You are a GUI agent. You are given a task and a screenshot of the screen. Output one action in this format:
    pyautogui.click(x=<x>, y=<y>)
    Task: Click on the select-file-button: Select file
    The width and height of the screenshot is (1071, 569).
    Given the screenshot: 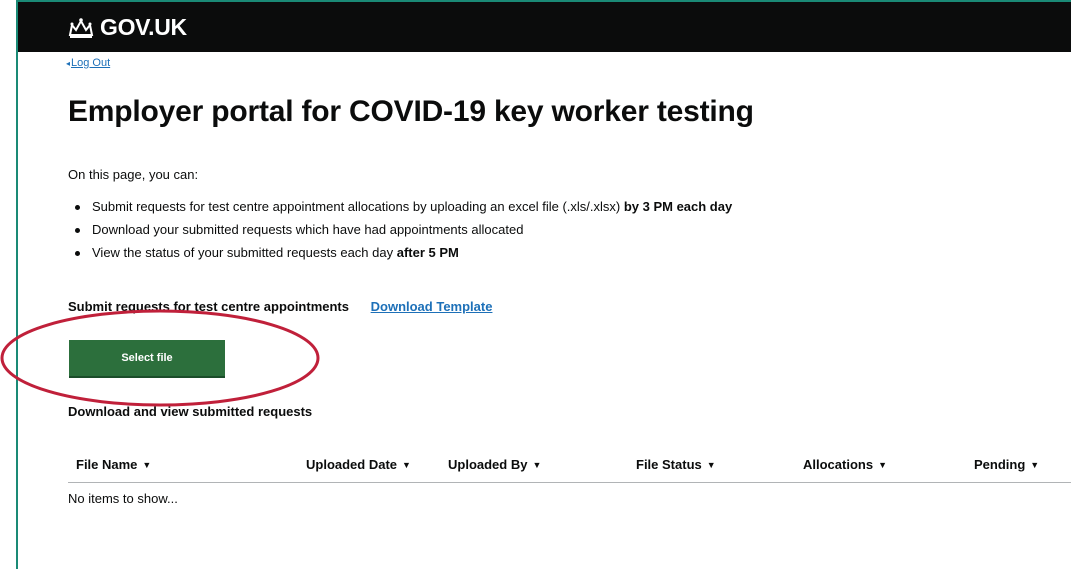 What is the action you would take?
    pyautogui.click(x=147, y=358)
    